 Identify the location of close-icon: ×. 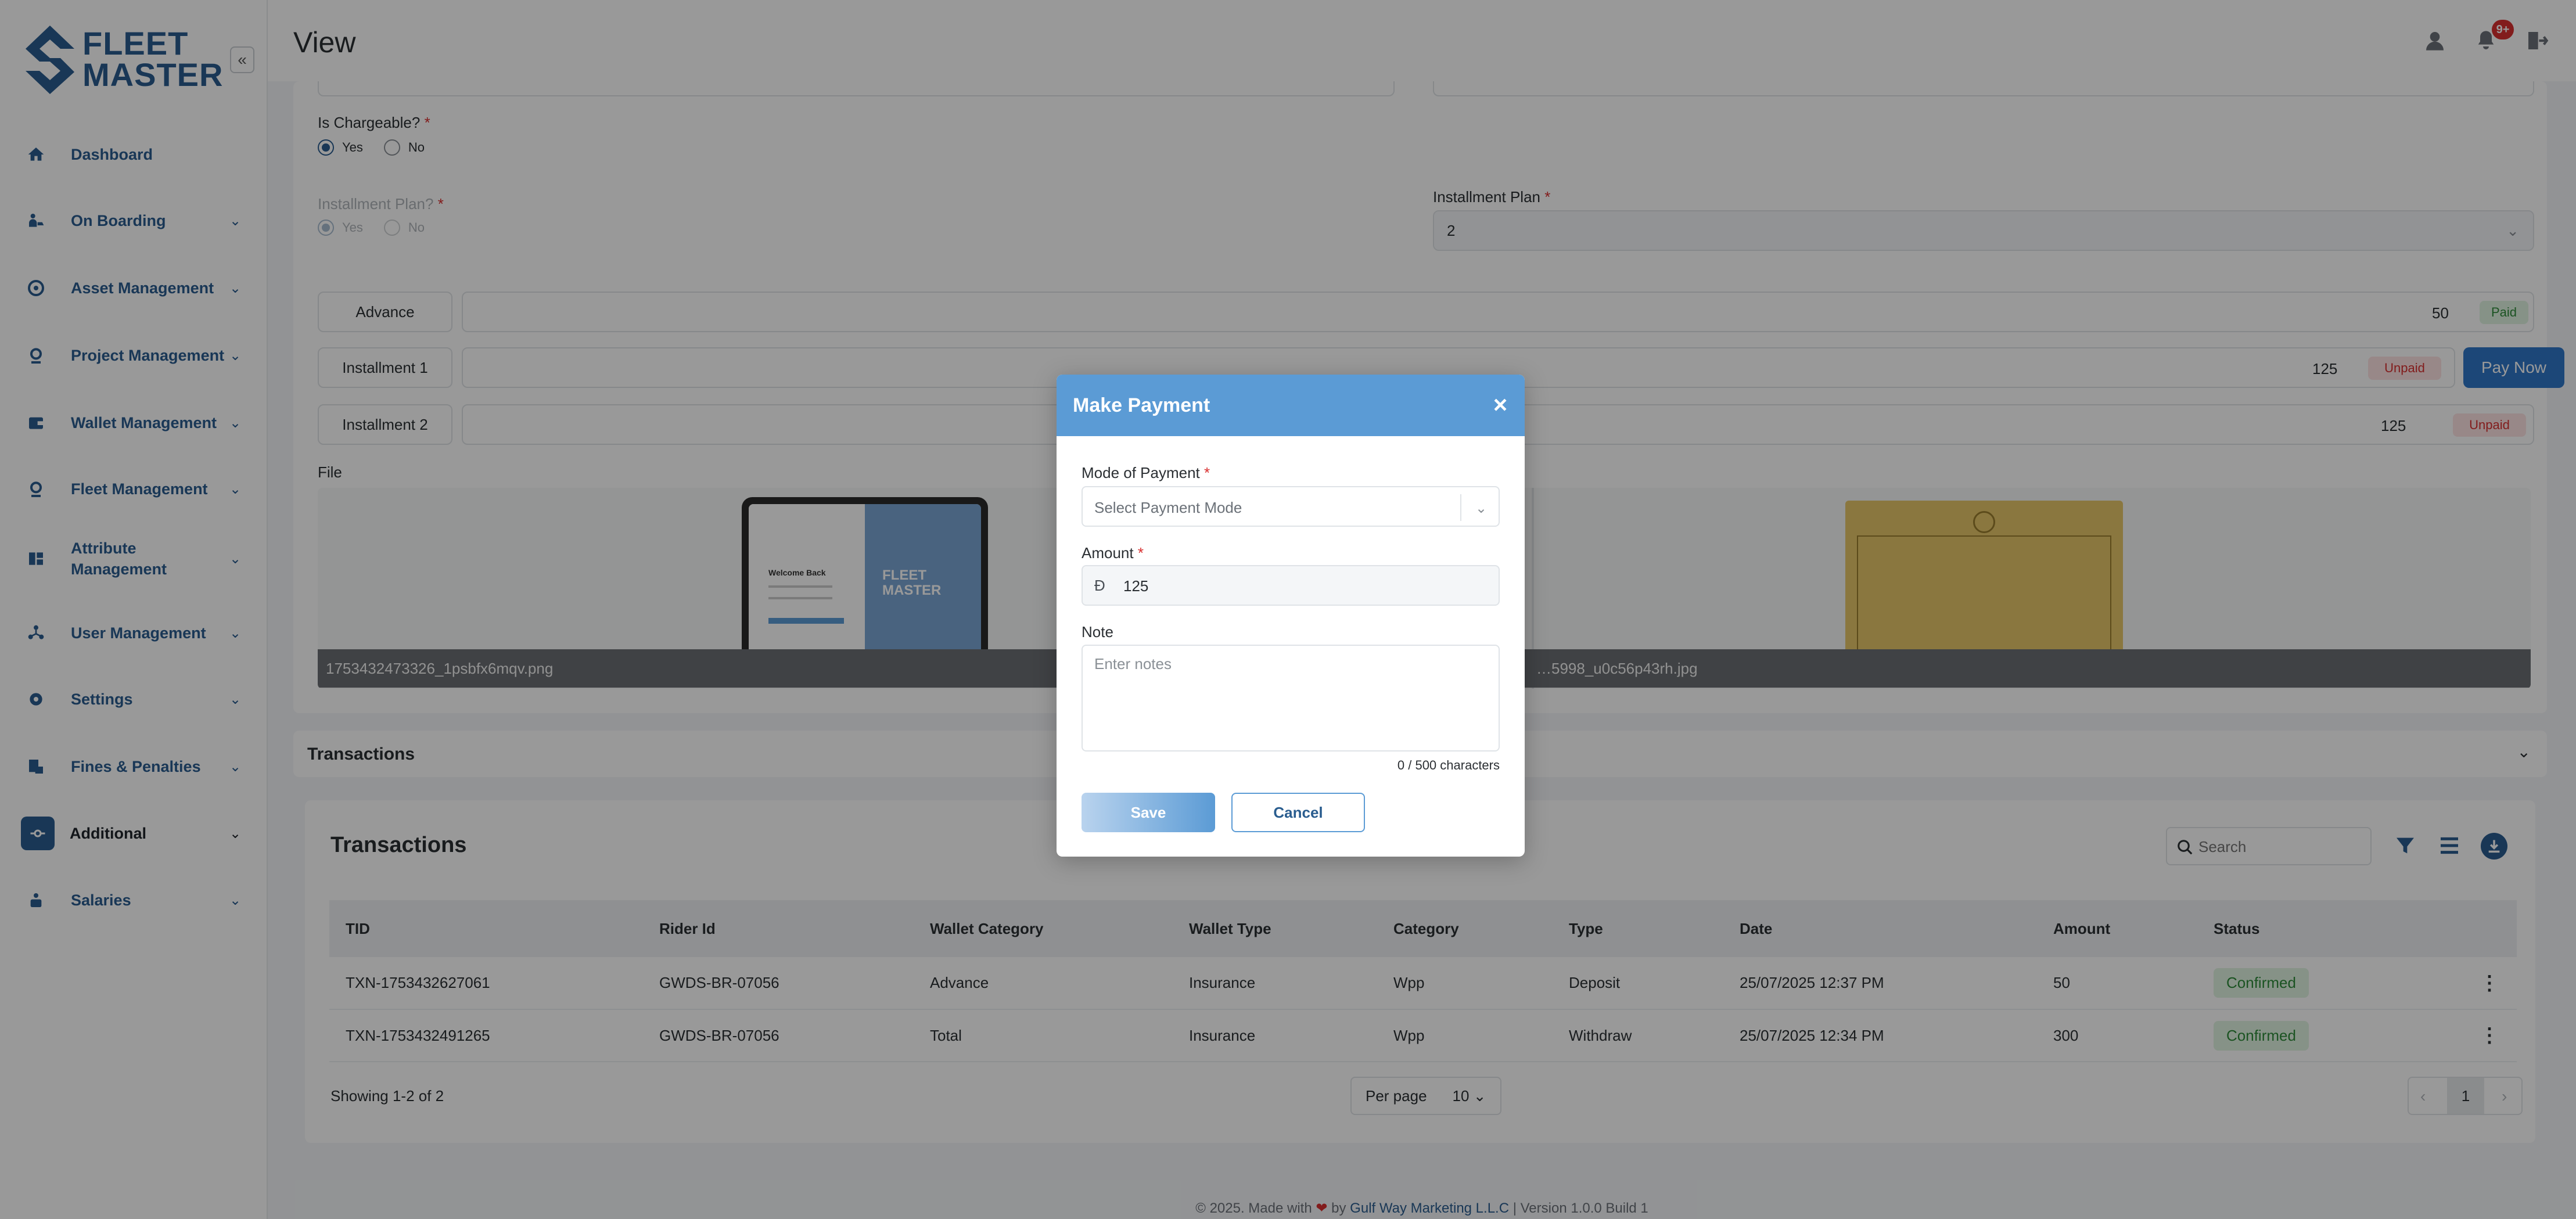
(1500, 404).